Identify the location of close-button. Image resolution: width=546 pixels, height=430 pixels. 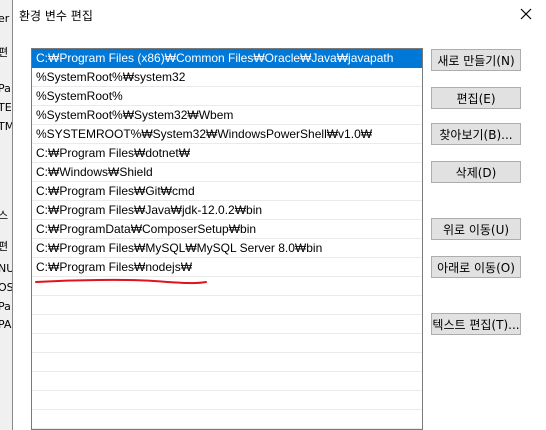
(526, 14).